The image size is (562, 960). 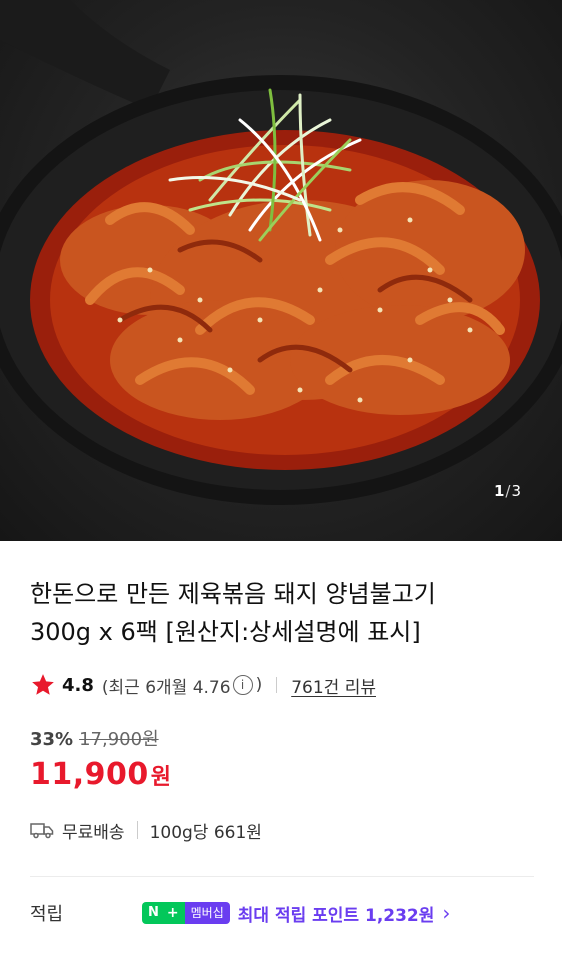 What do you see at coordinates (225, 632) in the screenshot?
I see `product-title-line2: 300g x 6팩 [원산지:상세설명에 표시]` at bounding box center [225, 632].